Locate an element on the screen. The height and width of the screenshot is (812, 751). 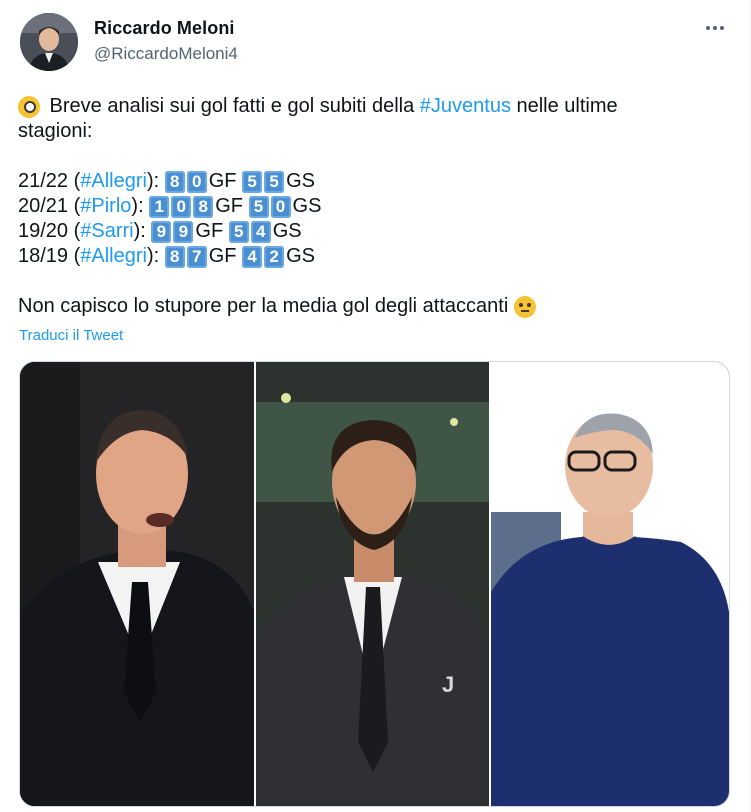
svg-text: J is located at coordinates (448, 684).